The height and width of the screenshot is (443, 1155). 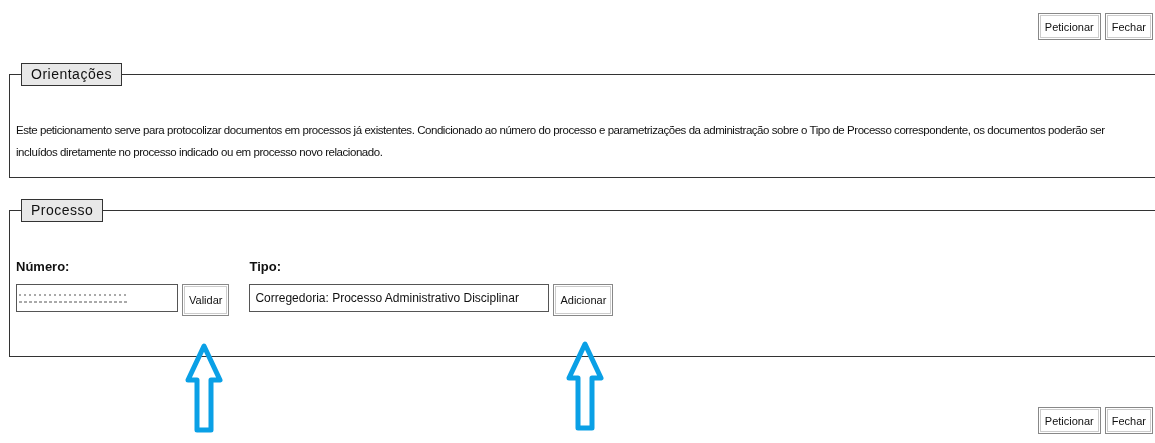 I want to click on tipo-label: Tipo:, so click(x=265, y=266).